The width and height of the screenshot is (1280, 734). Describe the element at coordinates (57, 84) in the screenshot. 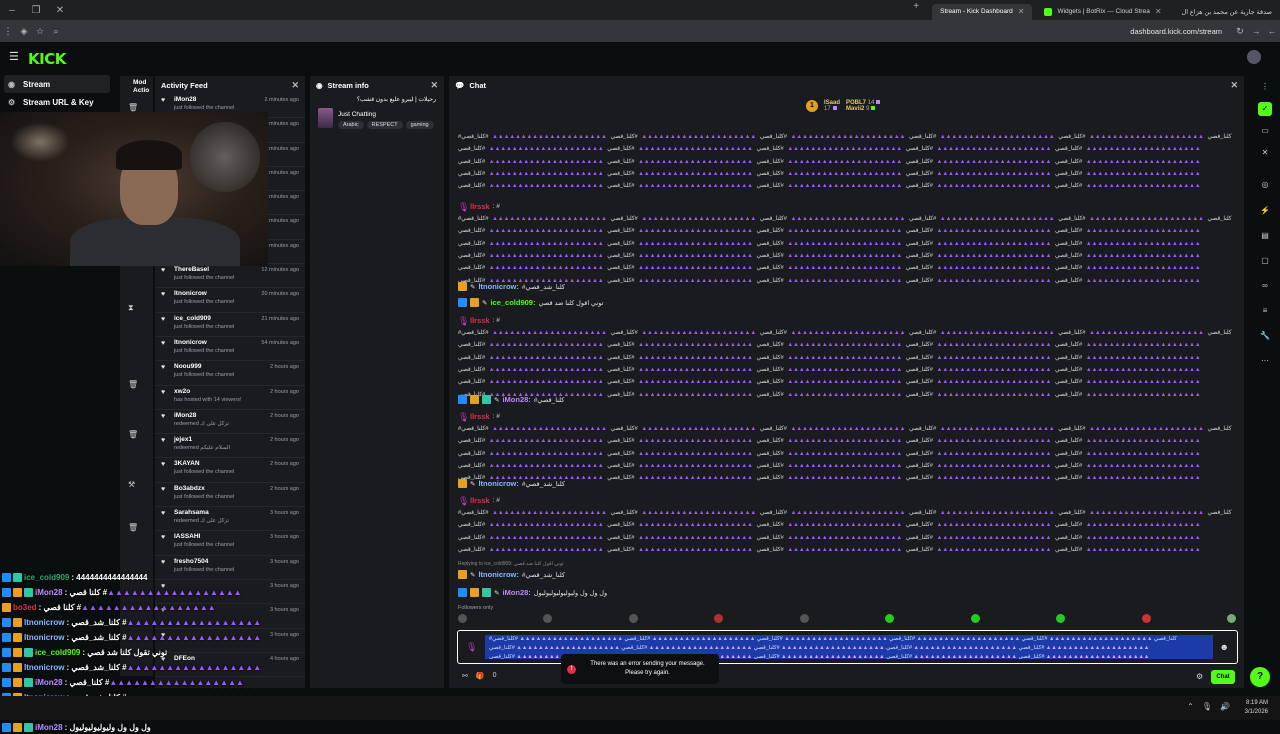

I see `nav-item-stream: ◉ Stream` at that location.